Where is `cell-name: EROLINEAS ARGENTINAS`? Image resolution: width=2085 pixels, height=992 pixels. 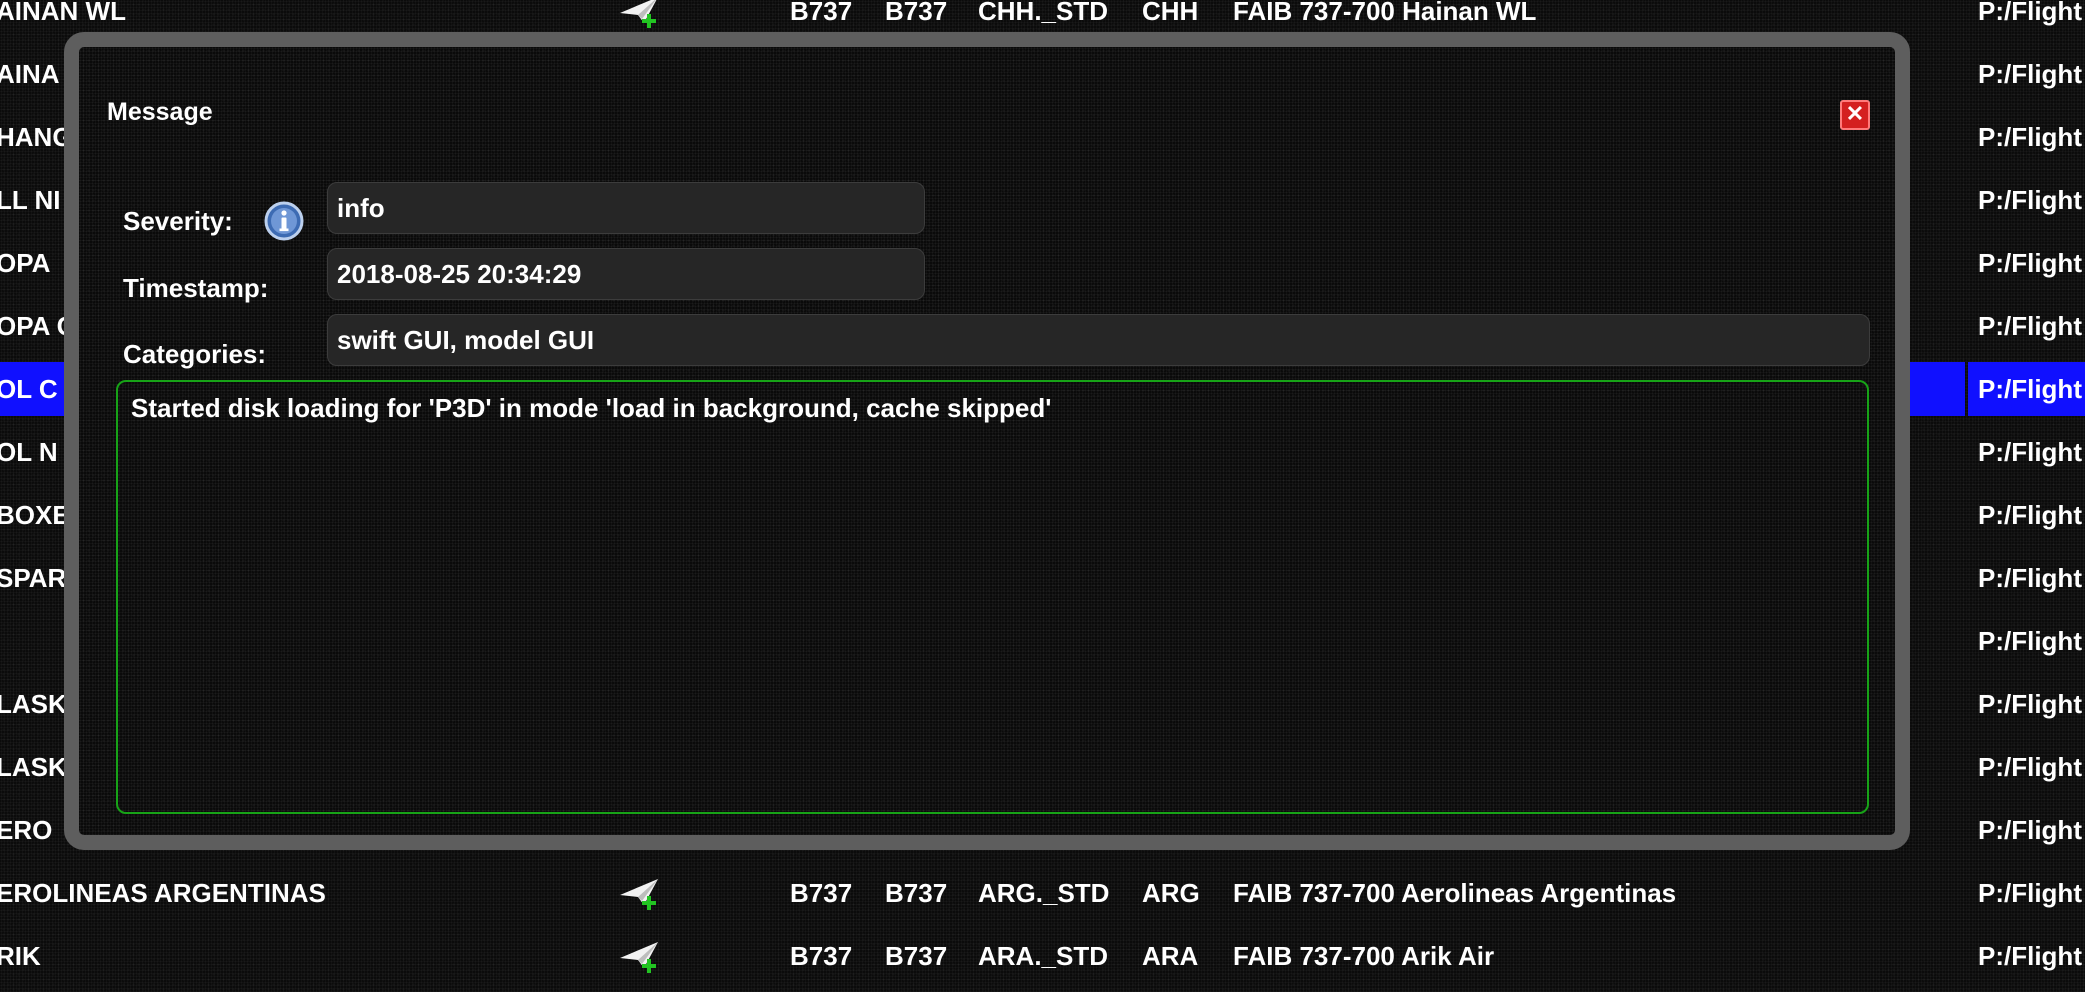 cell-name: EROLINEAS ARGENTINAS is located at coordinates (163, 893).